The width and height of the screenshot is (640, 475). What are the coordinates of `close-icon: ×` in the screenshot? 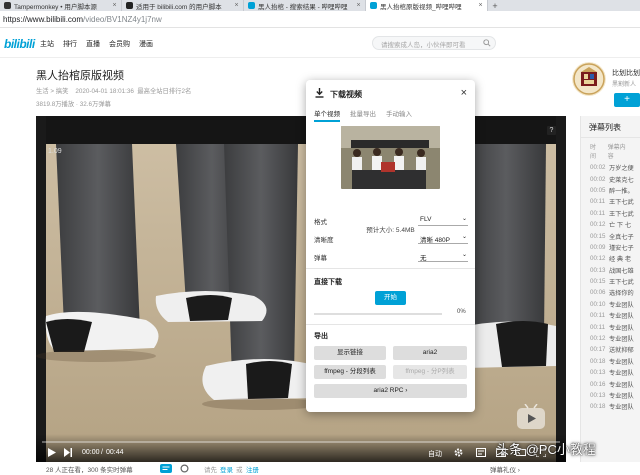 It's located at (464, 93).